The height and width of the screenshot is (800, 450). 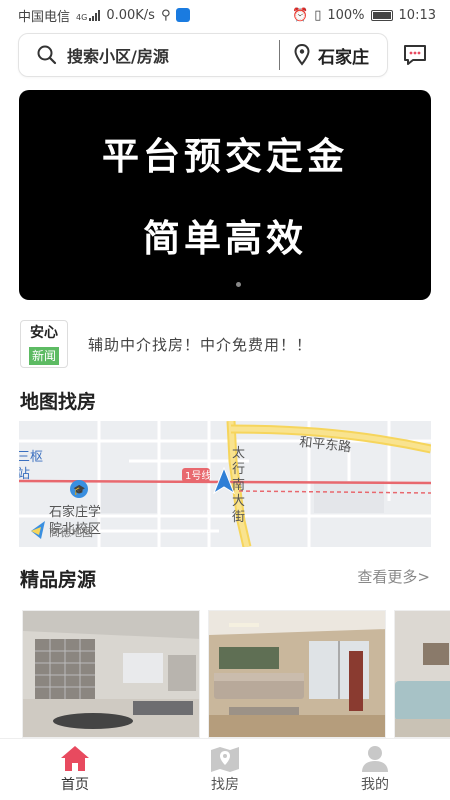 I want to click on tab-find-house-label: 找房, so click(x=225, y=785).